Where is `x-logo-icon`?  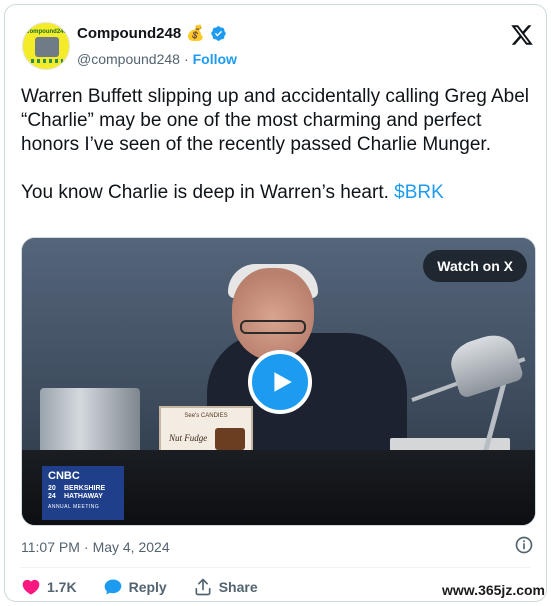 x-logo-icon is located at coordinates (522, 35).